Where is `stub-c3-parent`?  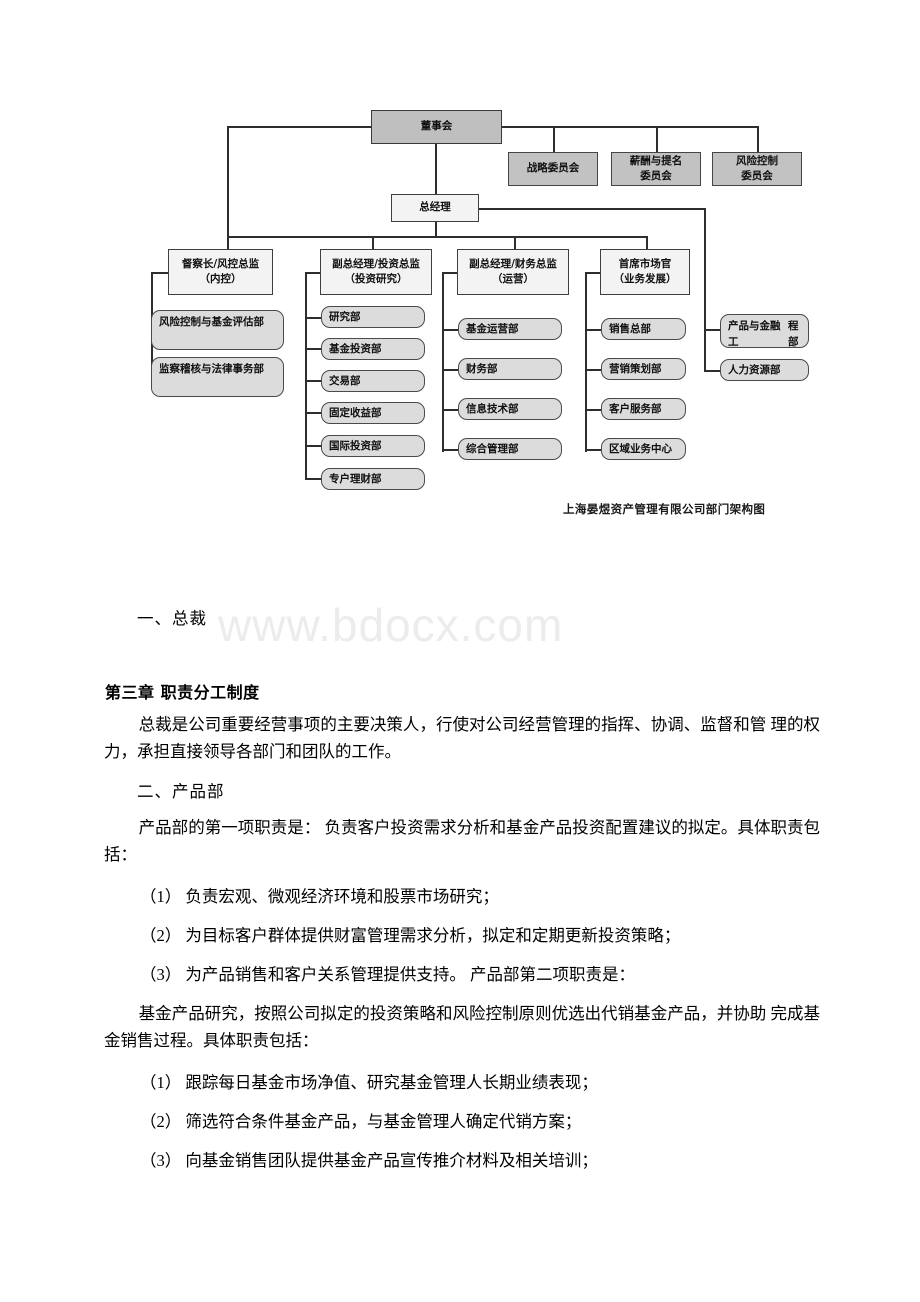 stub-c3-parent is located at coordinates (450, 273).